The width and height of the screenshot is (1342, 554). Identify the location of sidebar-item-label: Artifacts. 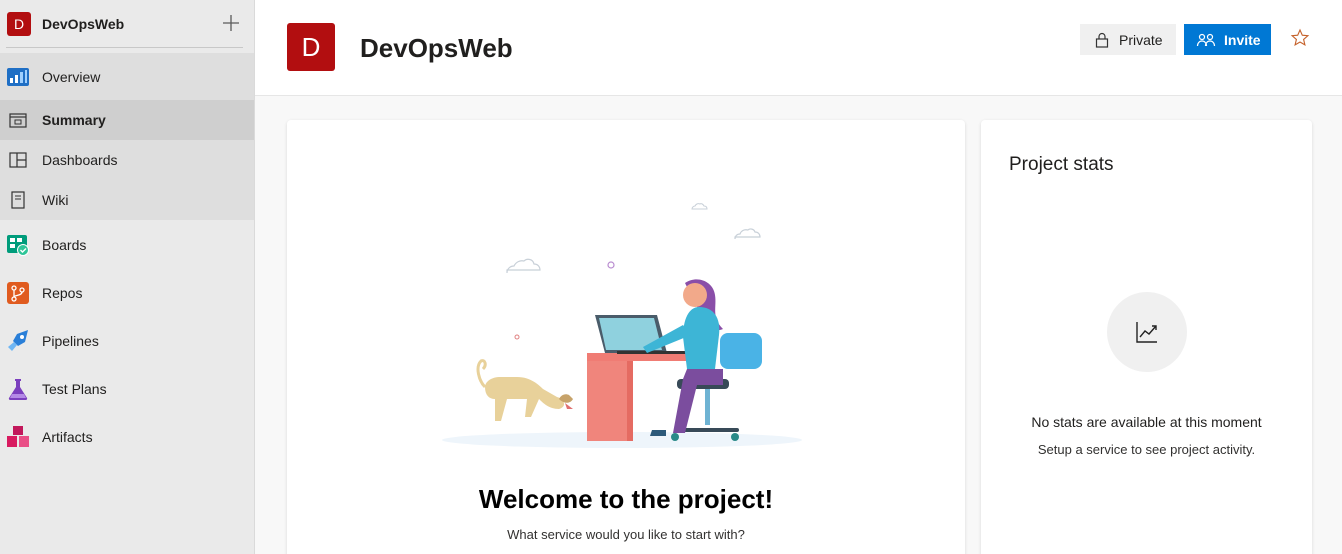
(67, 437).